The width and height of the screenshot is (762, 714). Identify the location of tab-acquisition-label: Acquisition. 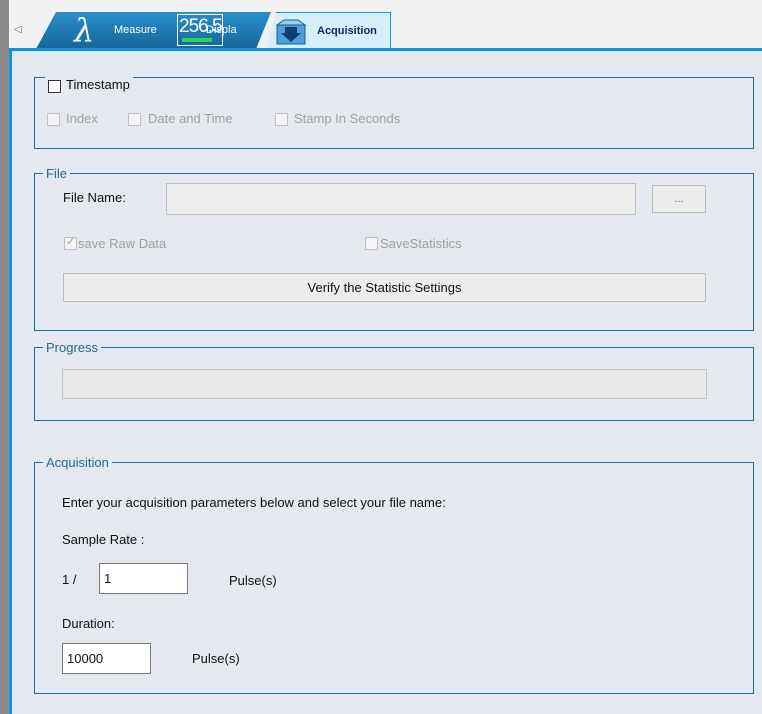
(347, 31).